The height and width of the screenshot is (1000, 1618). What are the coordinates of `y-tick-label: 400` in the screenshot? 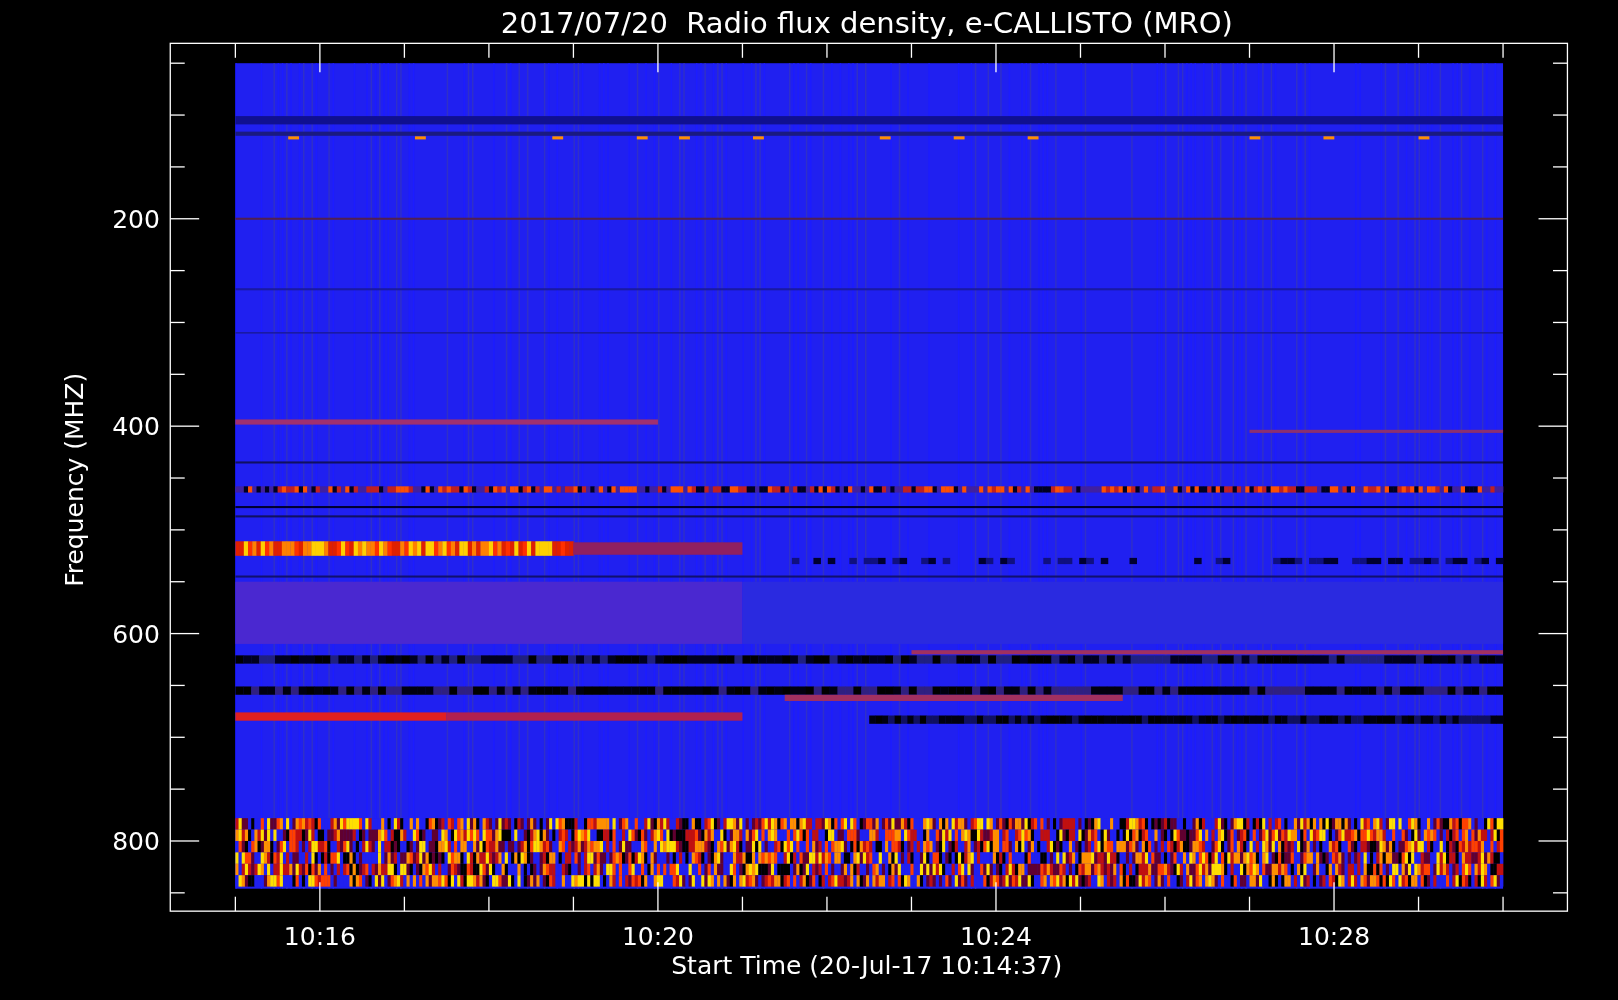 It's located at (136, 427).